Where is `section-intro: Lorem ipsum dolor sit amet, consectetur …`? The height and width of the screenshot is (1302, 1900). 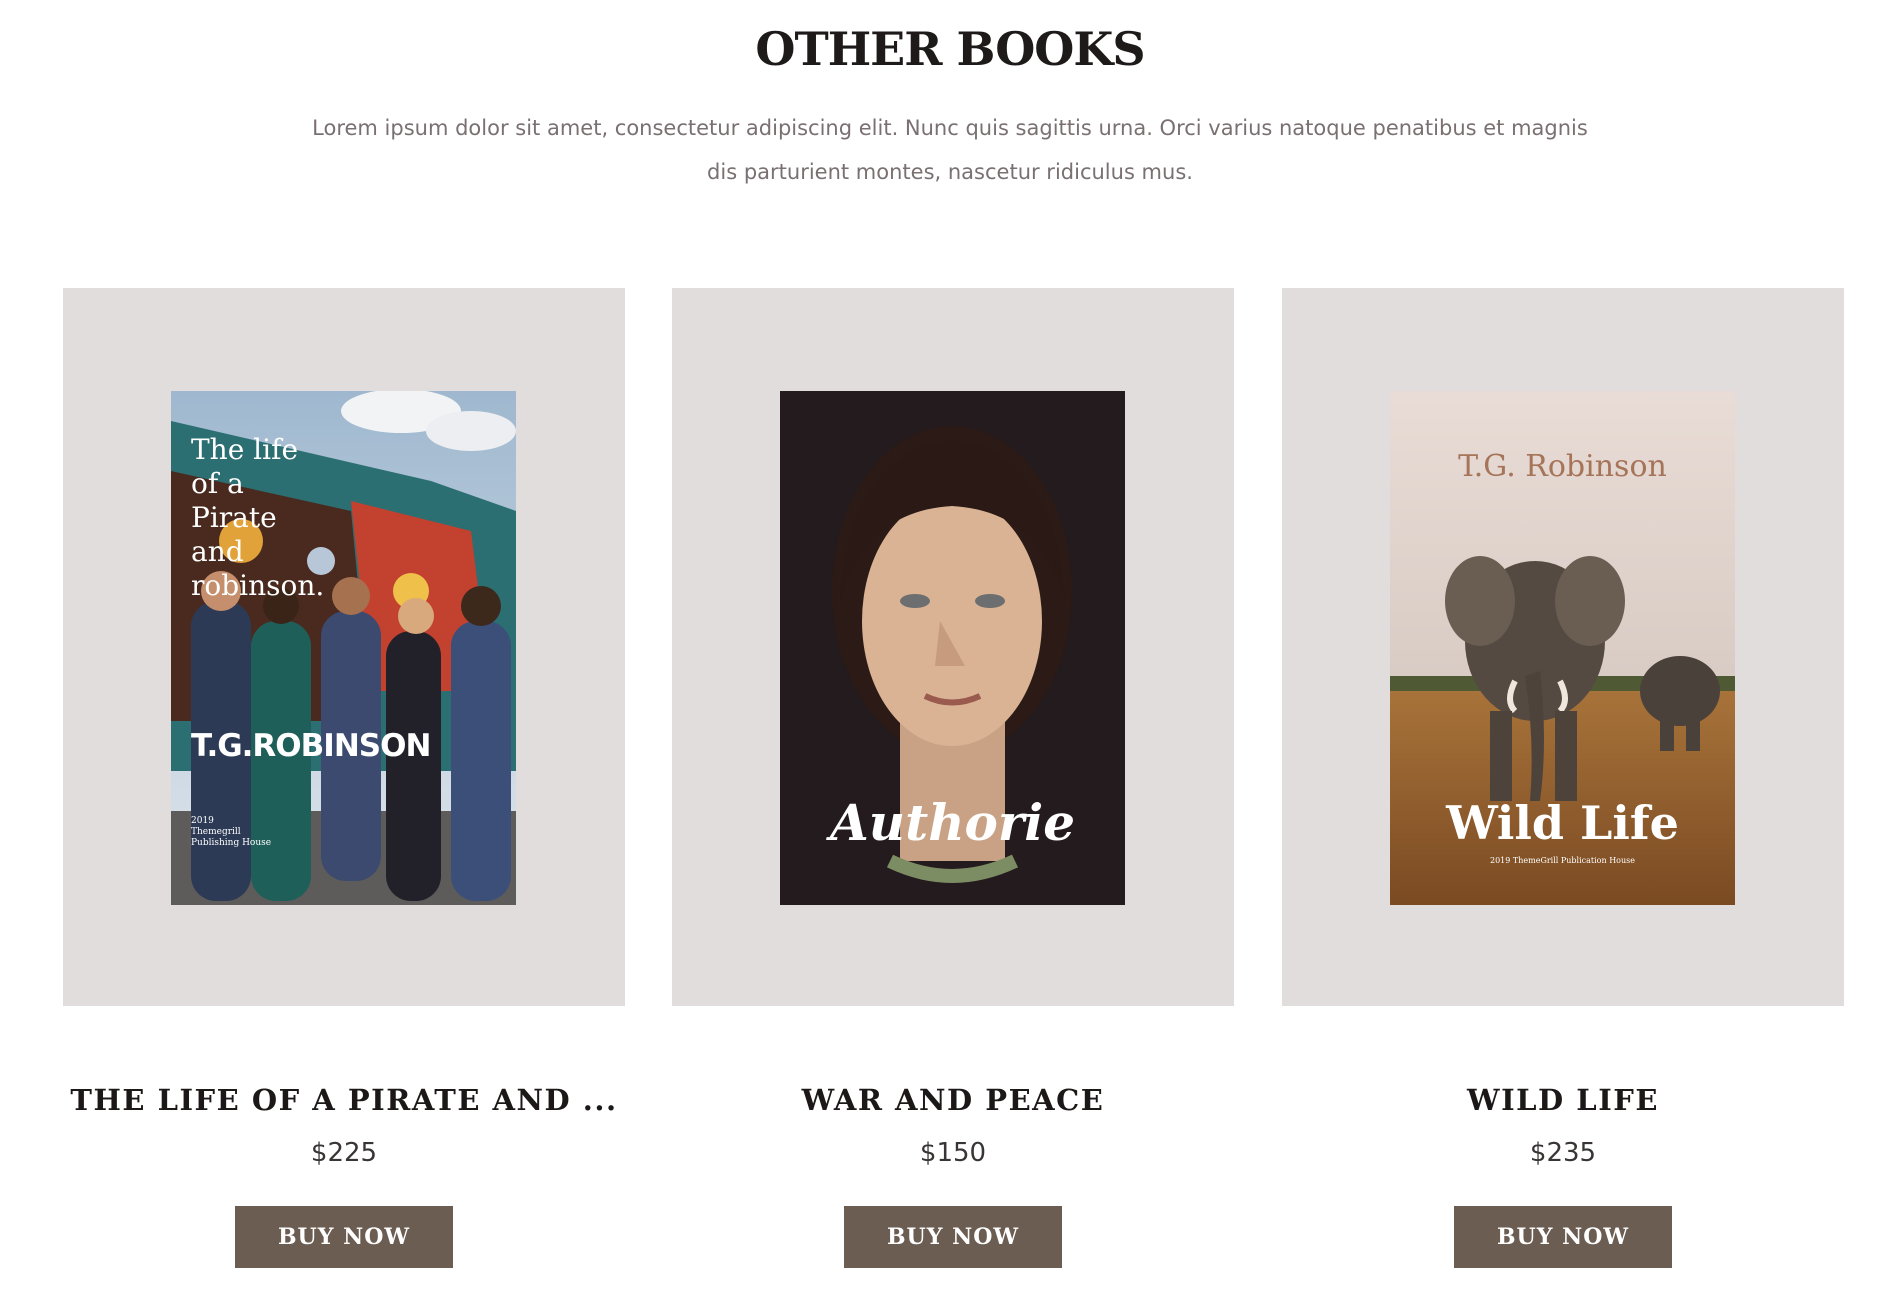 section-intro: Lorem ipsum dolor sit amet, consectetur … is located at coordinates (950, 150).